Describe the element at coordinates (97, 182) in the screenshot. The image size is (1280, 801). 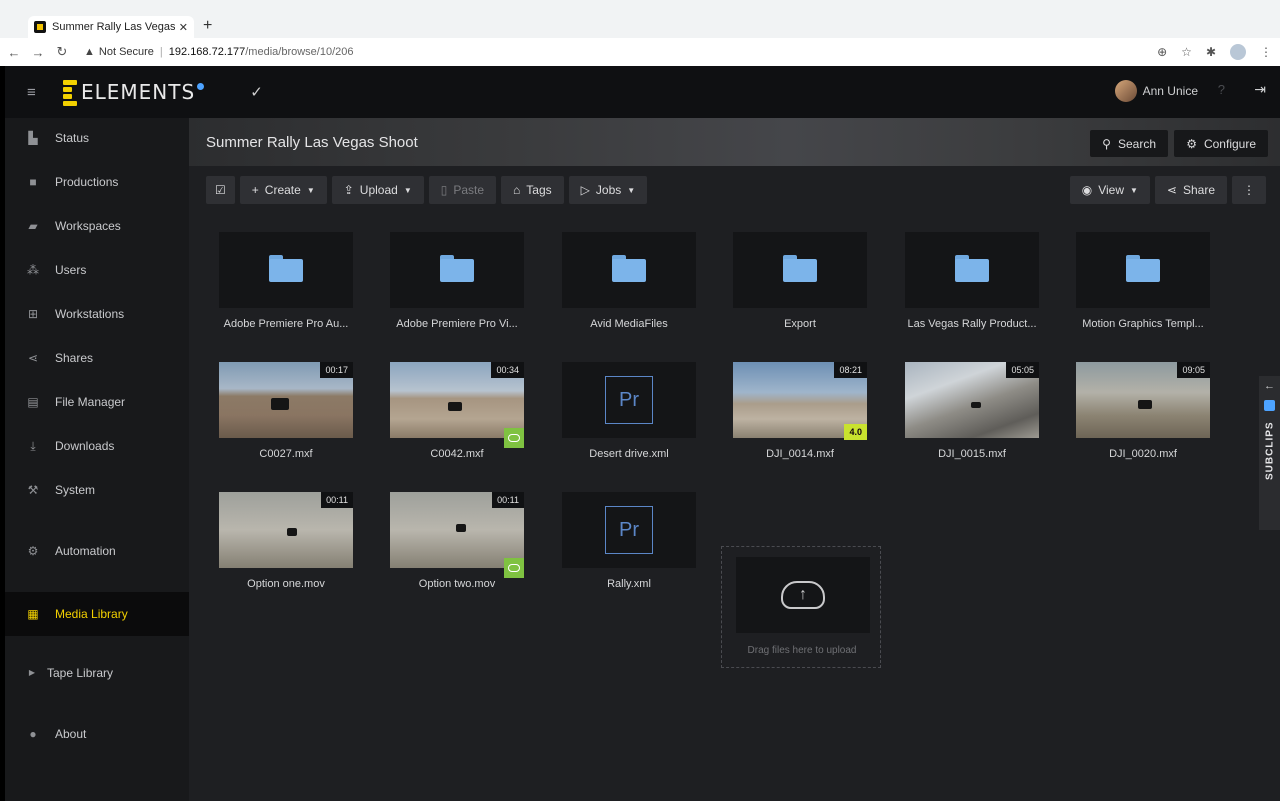
I see `sidebar-item-productions: ■ Productions` at that location.